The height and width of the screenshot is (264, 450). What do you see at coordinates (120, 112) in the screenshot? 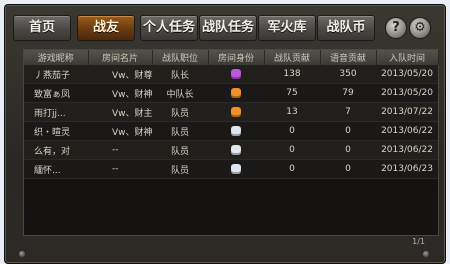
I see `room-card-cell: Vw、财主` at bounding box center [120, 112].